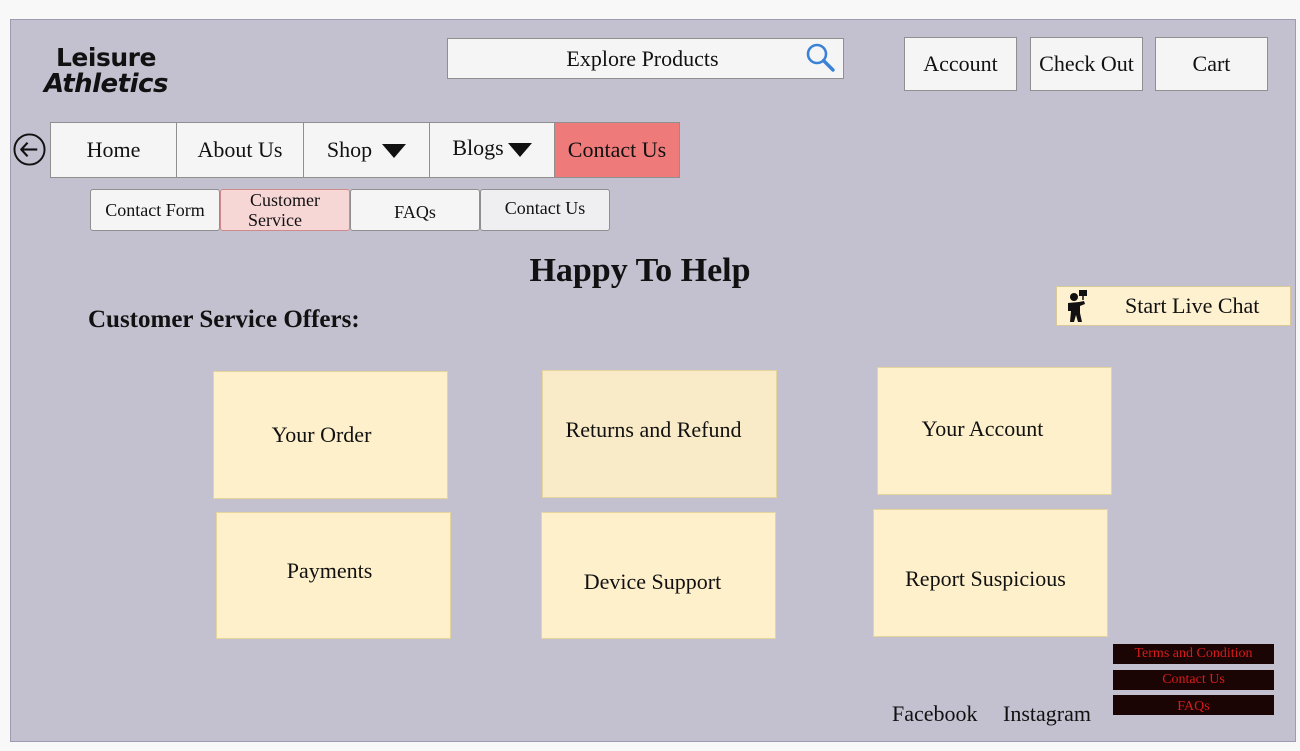 The width and height of the screenshot is (1300, 751). I want to click on card-payments: Payments, so click(333, 575).